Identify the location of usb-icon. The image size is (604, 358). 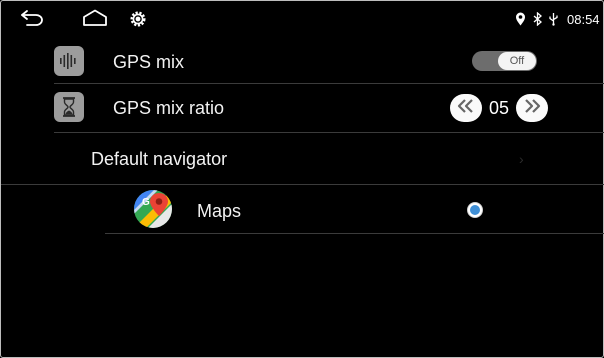
(553, 21).